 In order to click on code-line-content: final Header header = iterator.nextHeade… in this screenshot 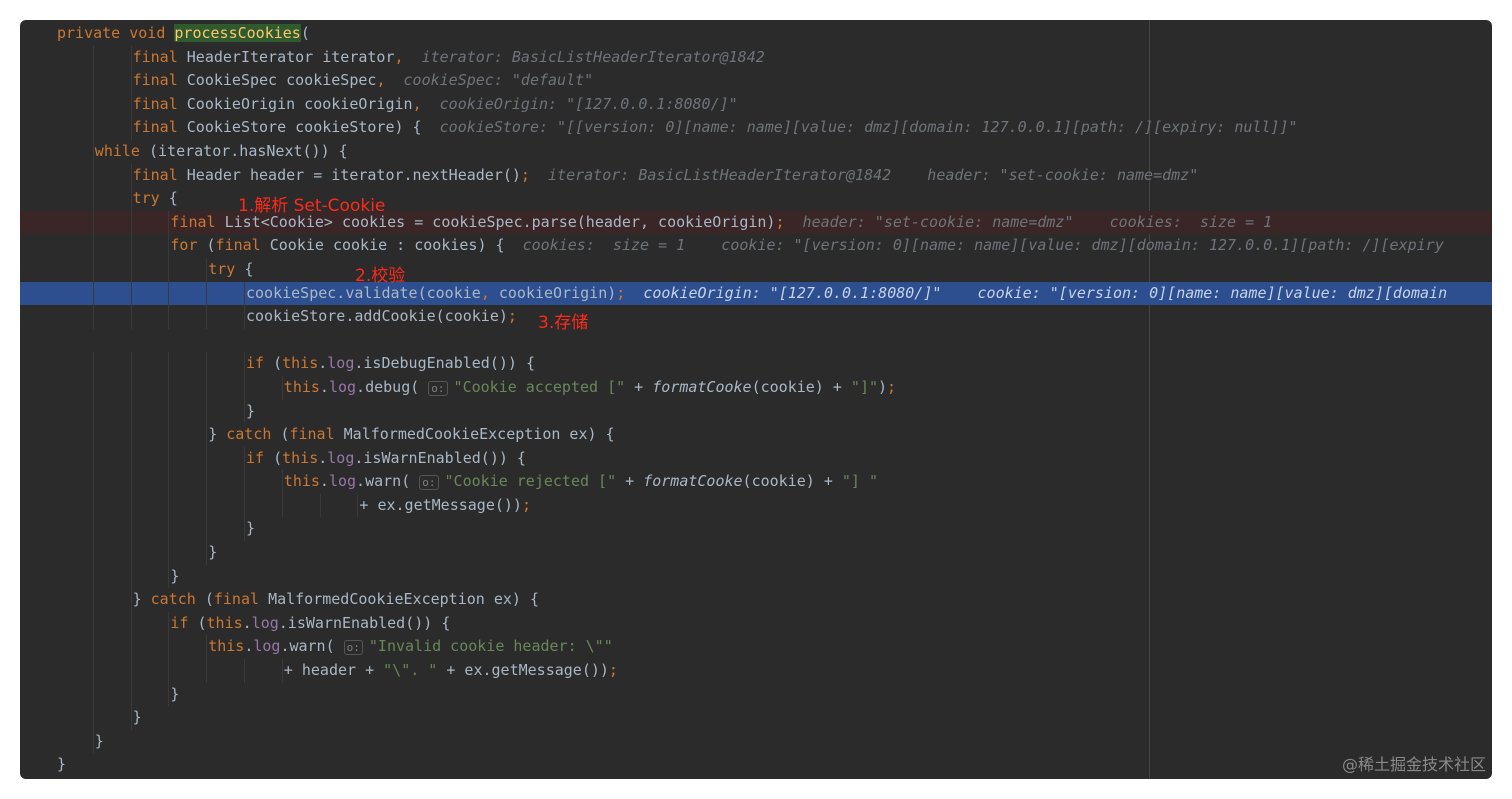, I will do `click(666, 176)`.